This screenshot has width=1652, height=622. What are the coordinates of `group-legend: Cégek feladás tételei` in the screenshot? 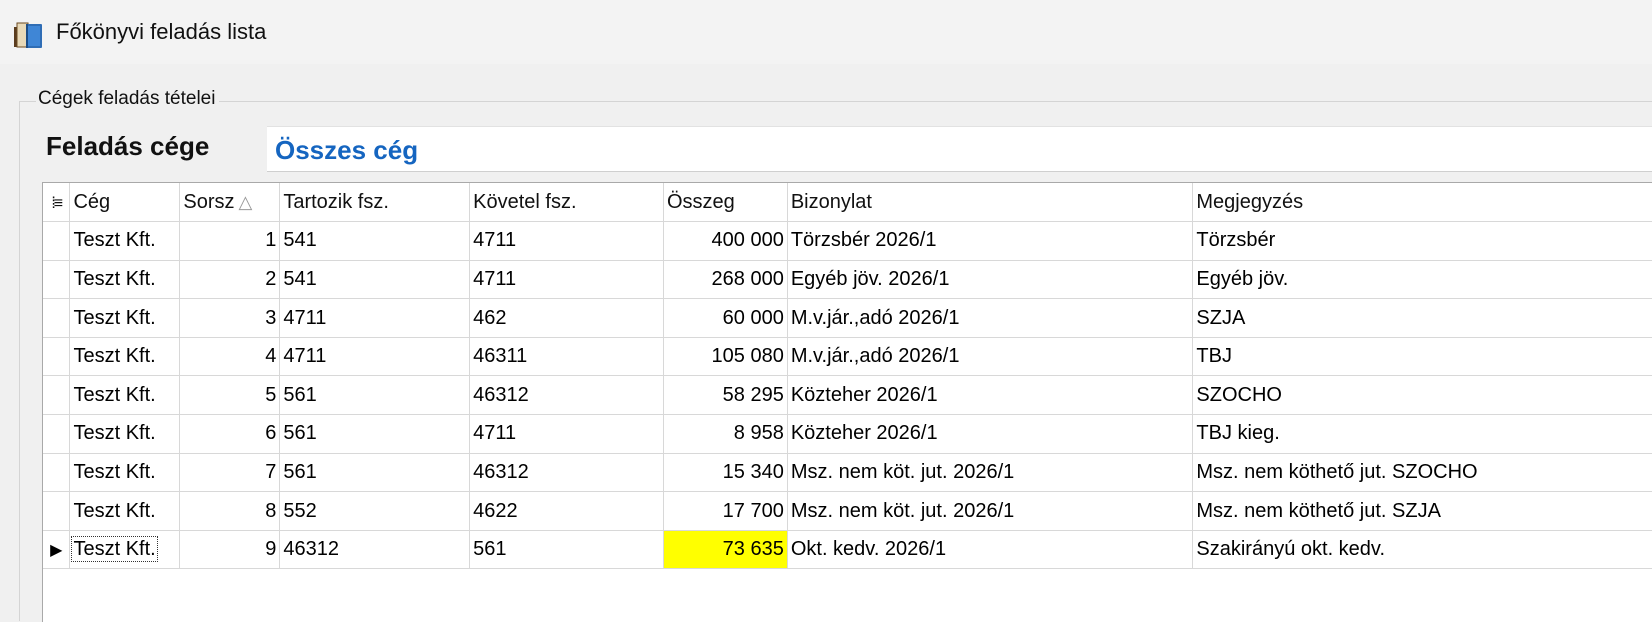 It's located at (128, 99).